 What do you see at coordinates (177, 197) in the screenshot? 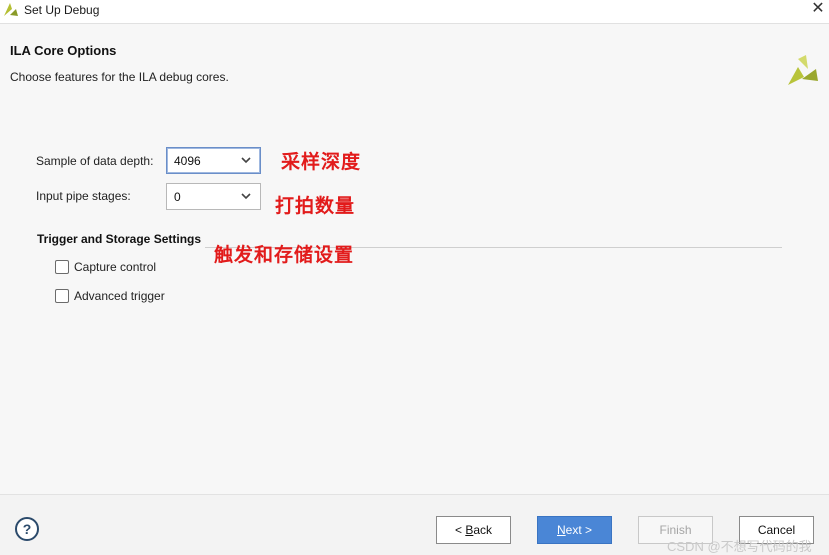
I see `pipe-stages-value: 0` at bounding box center [177, 197].